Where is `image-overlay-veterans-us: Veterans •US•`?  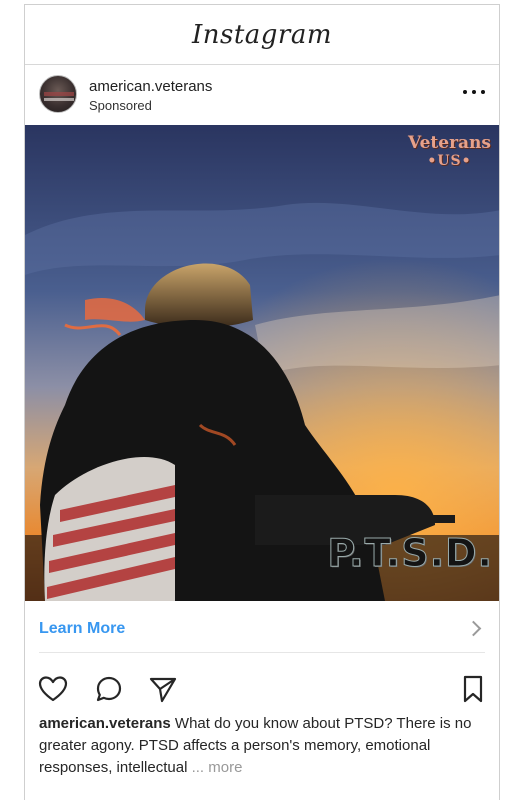
image-overlay-veterans-us: Veterans •US• is located at coordinates (449, 151).